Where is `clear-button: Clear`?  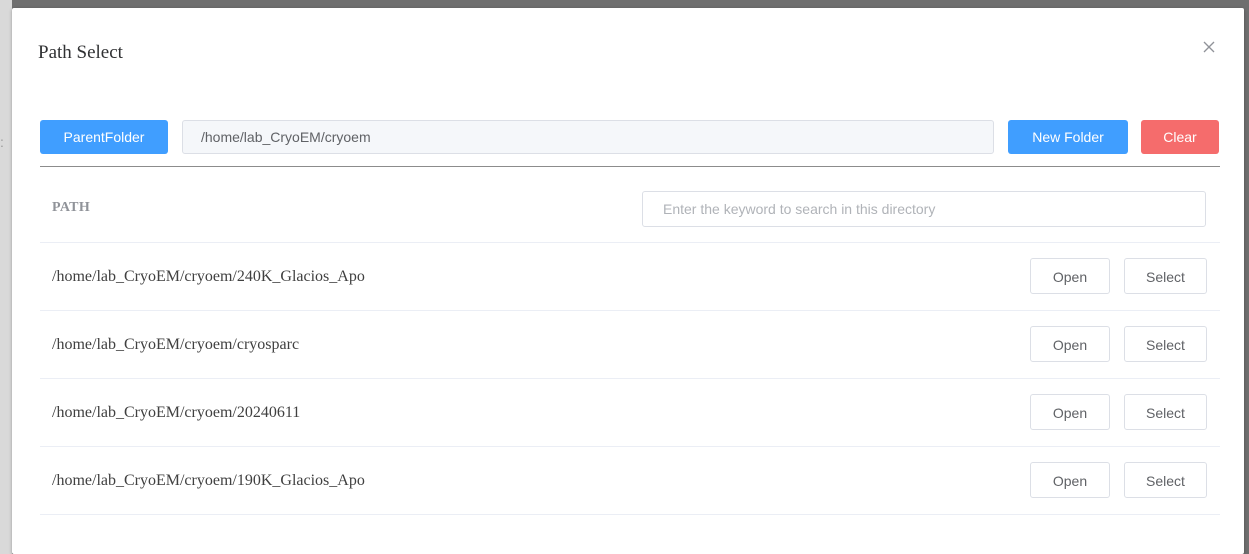
clear-button: Clear is located at coordinates (1180, 137).